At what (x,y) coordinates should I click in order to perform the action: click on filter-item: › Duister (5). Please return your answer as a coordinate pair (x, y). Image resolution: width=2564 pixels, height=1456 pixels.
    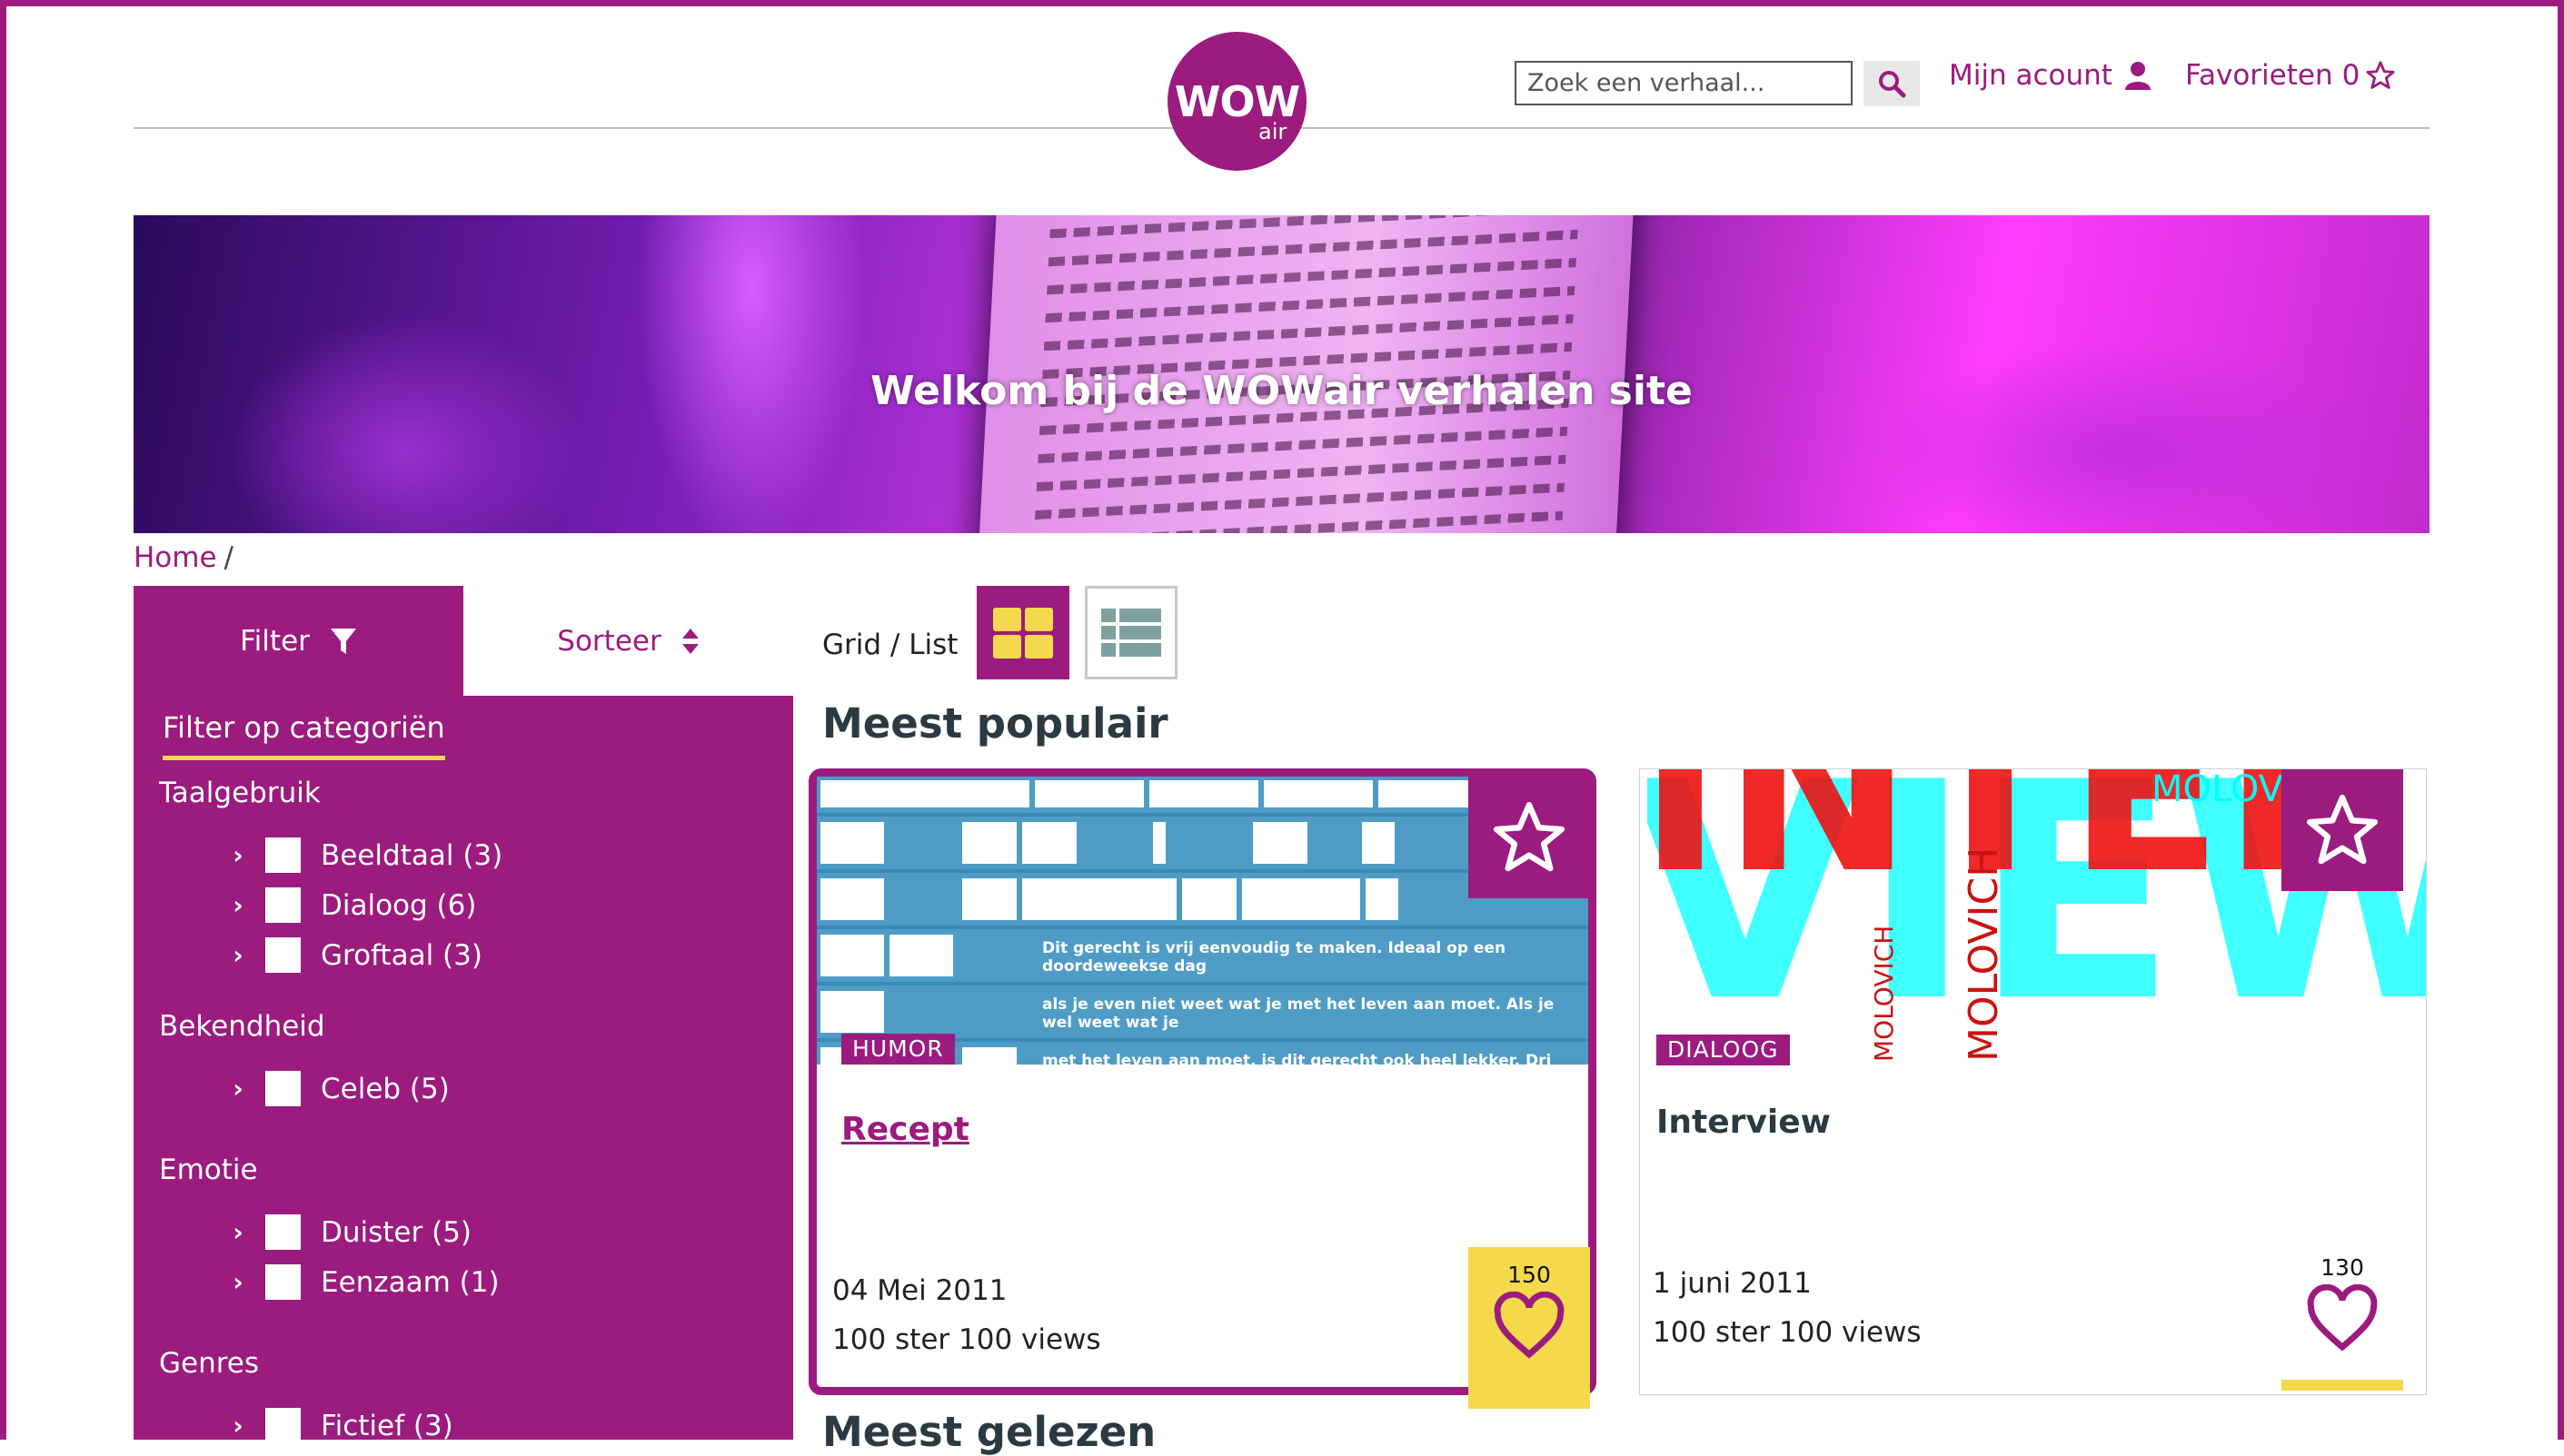
    Looking at the image, I should click on (349, 1232).